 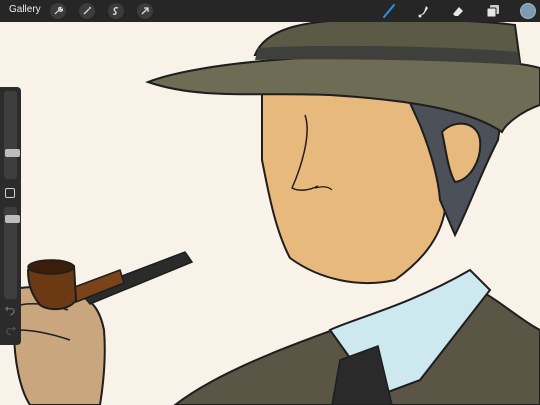 I want to click on opacity-slider, so click(x=12, y=253).